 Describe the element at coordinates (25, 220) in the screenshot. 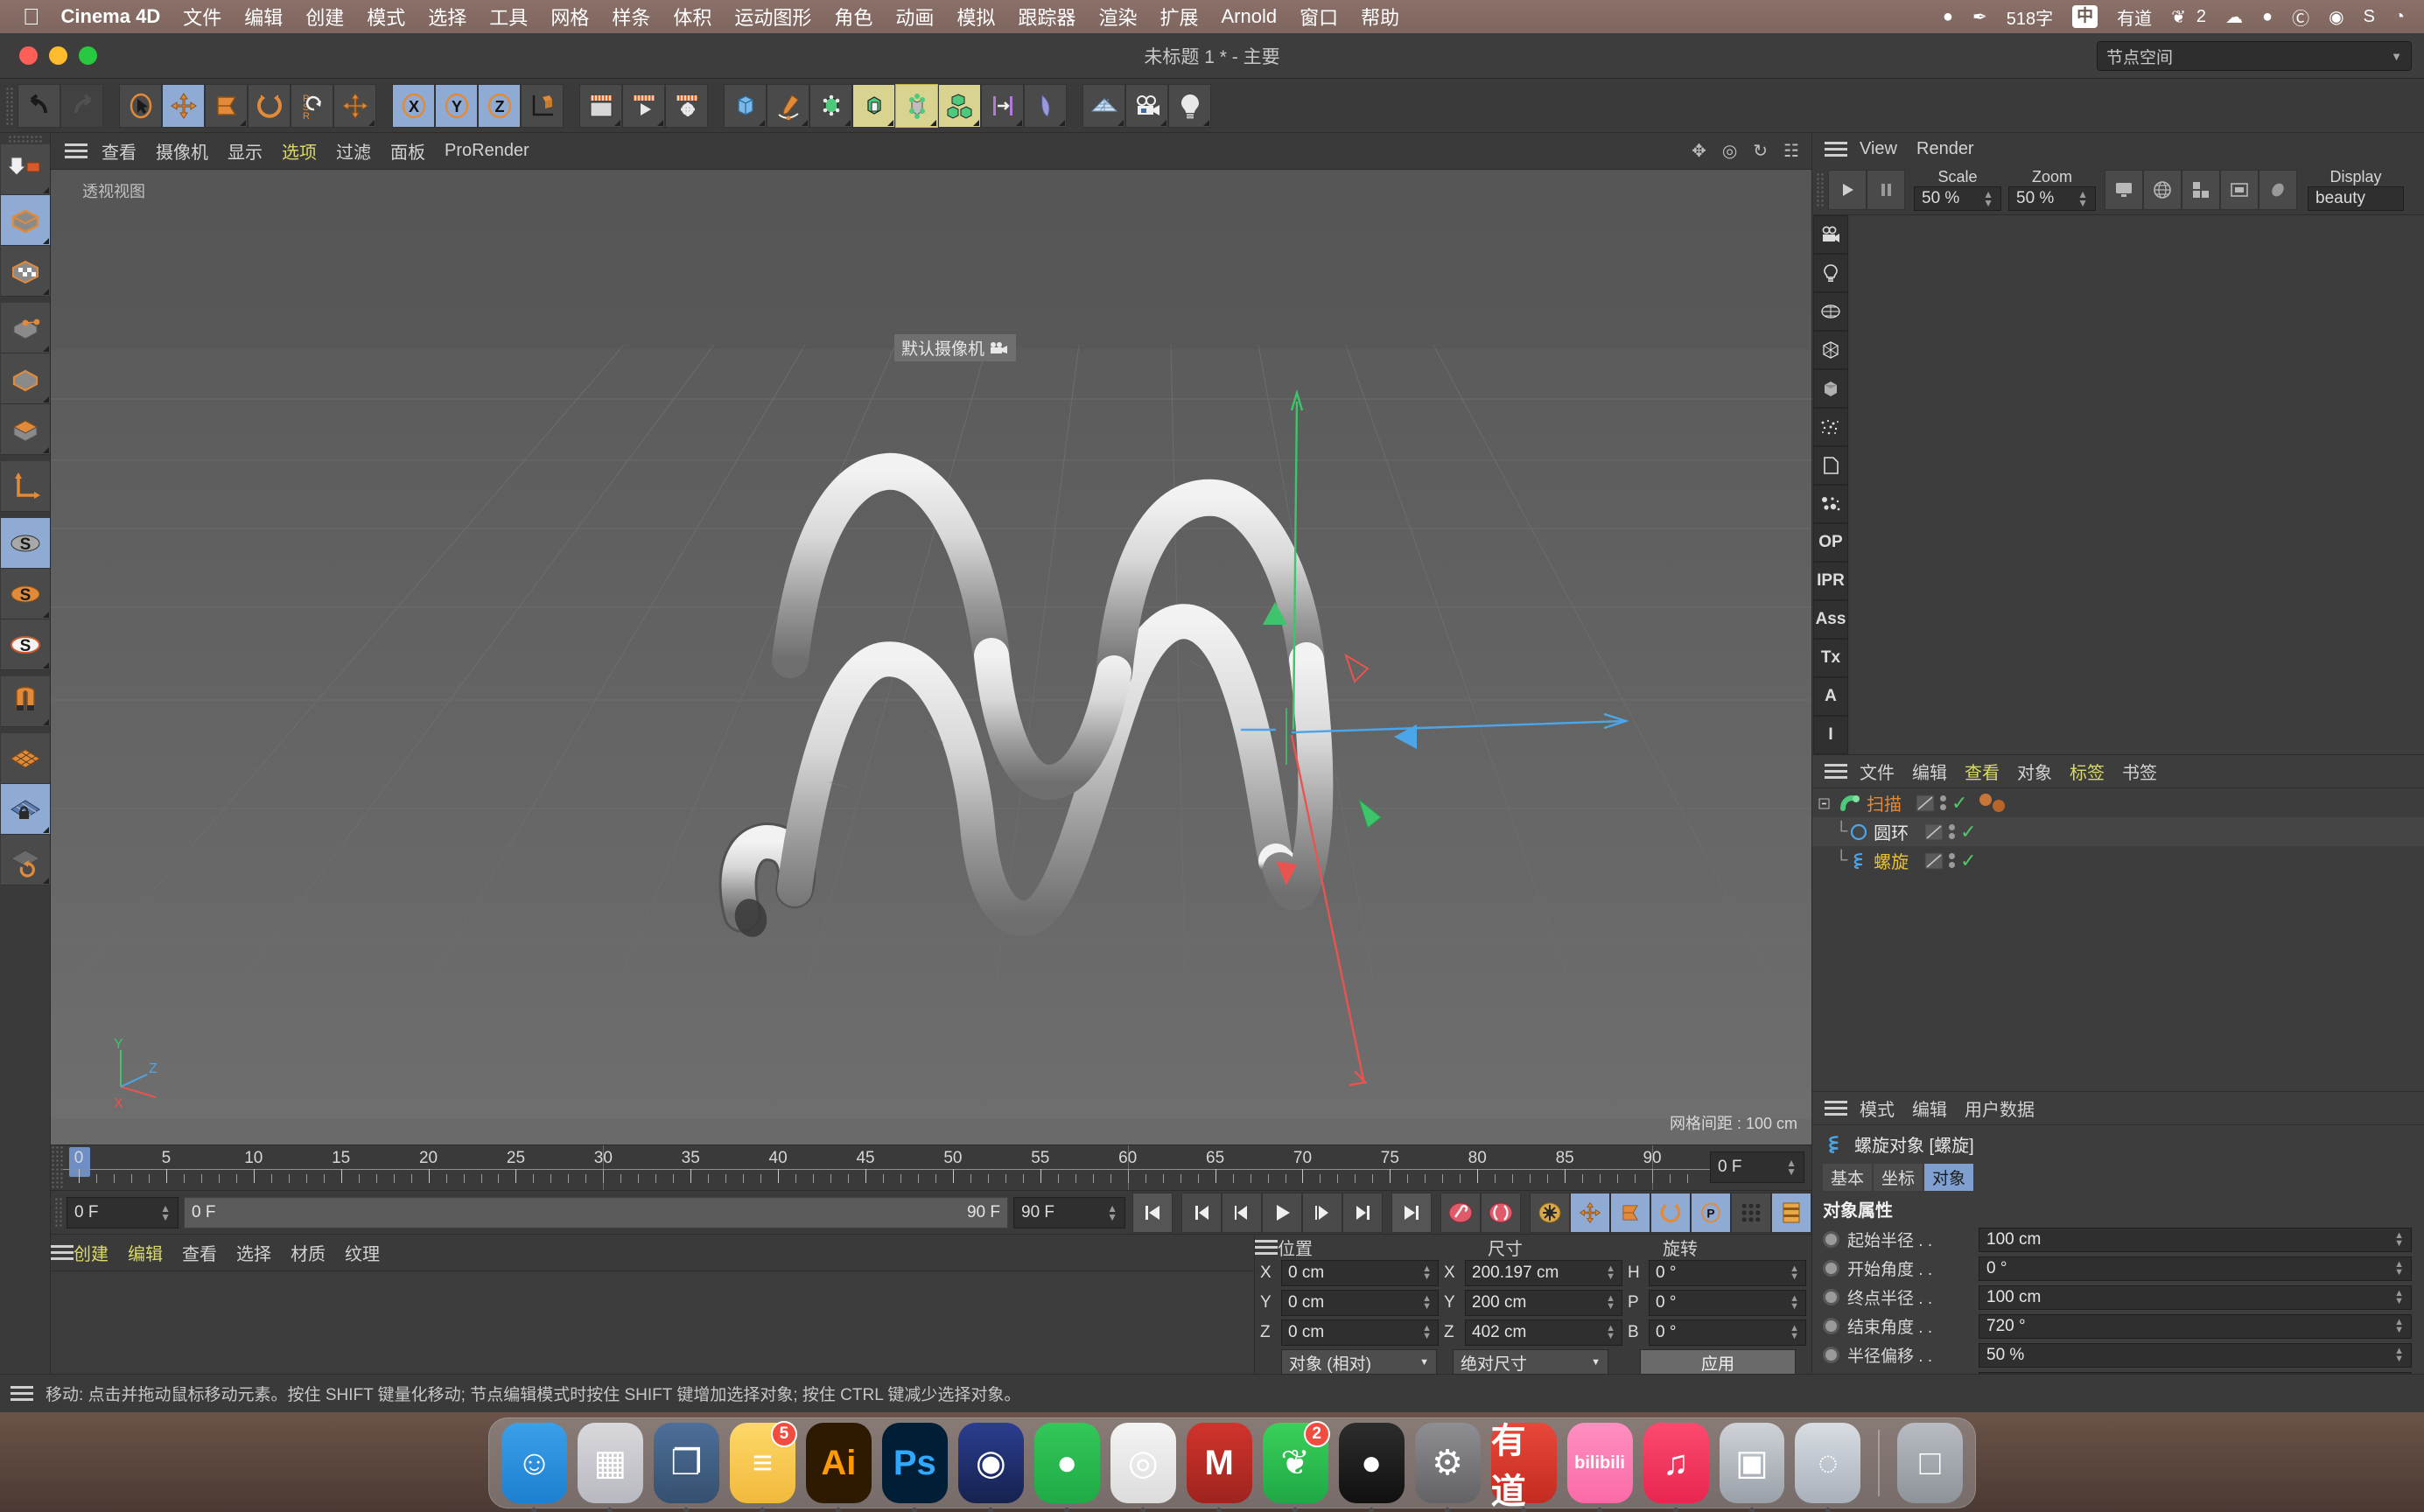

I see `model-mode-button` at that location.